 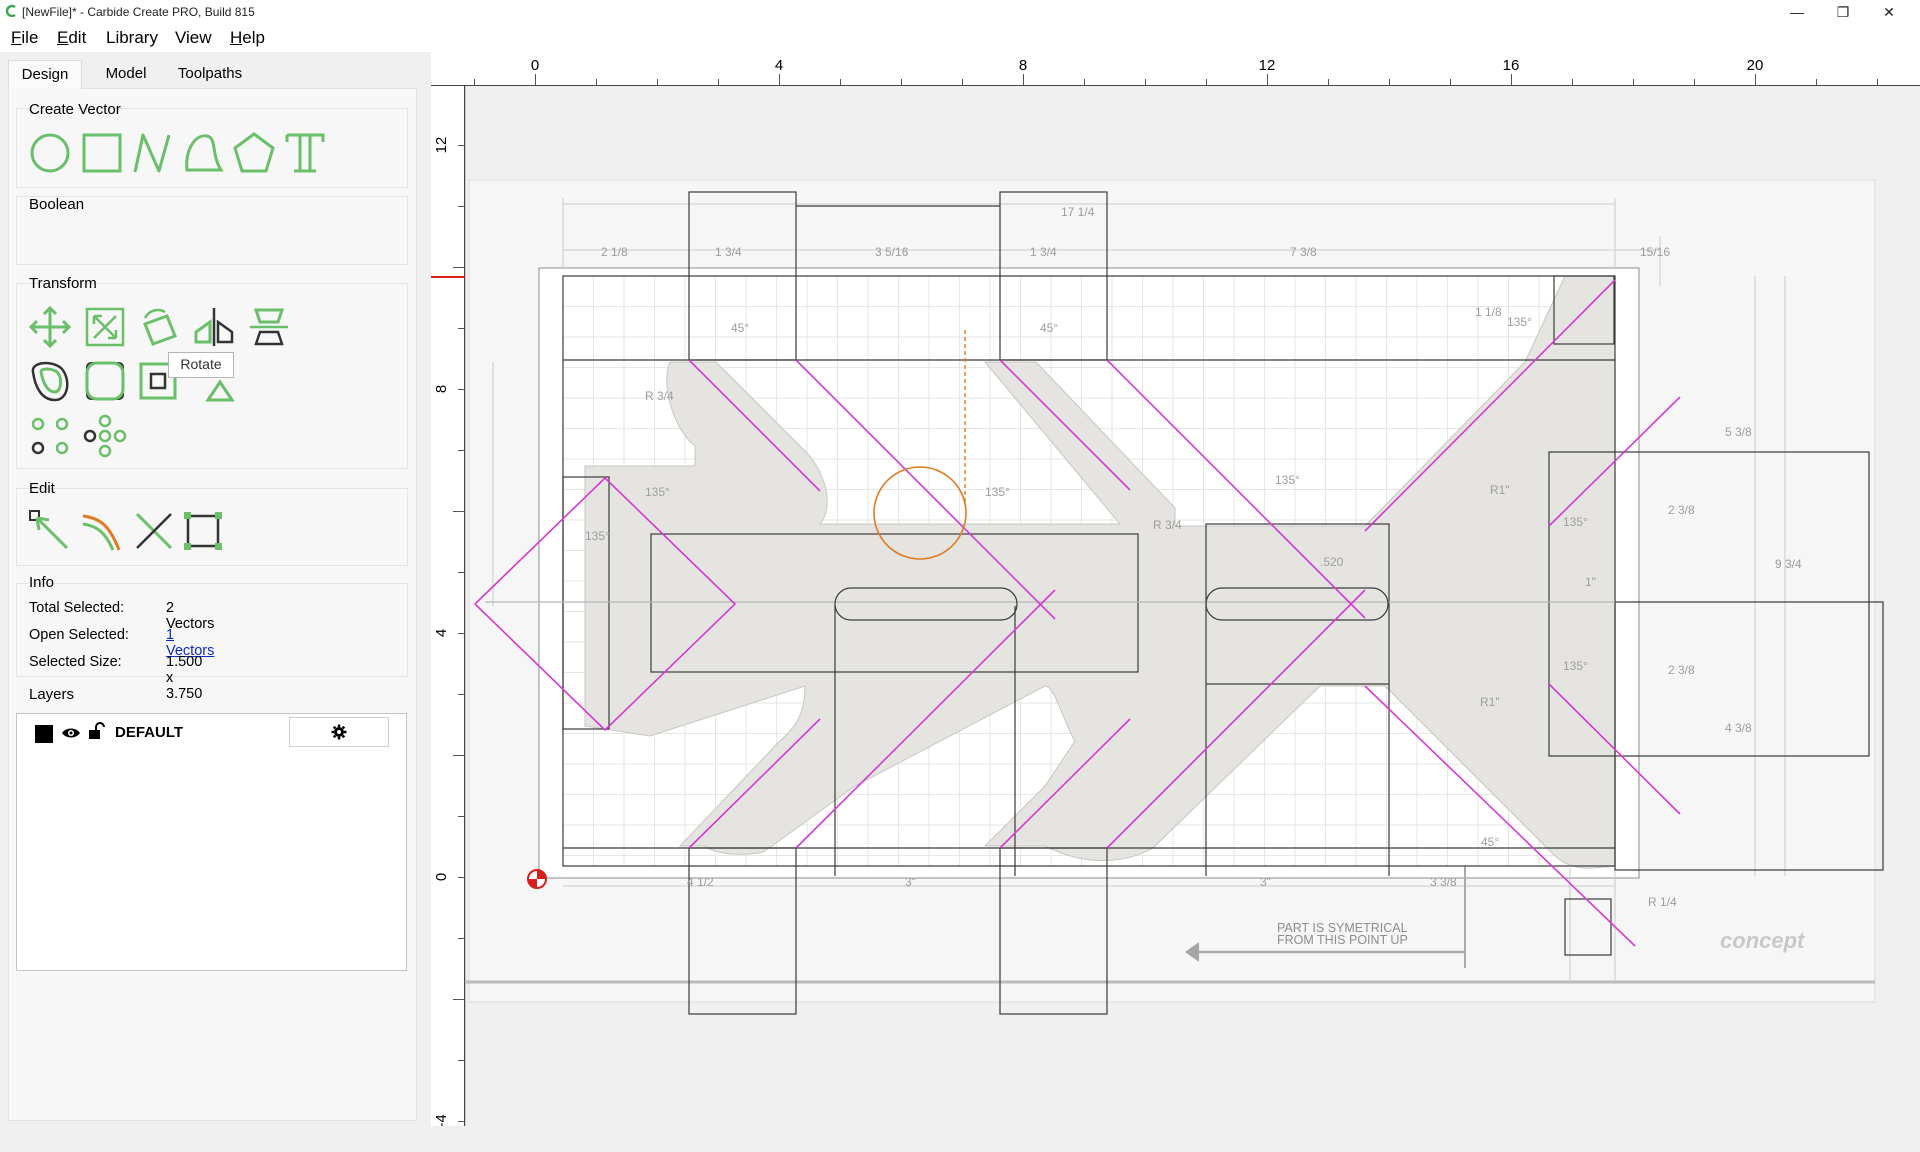 I want to click on offset-tool, so click(x=50, y=381).